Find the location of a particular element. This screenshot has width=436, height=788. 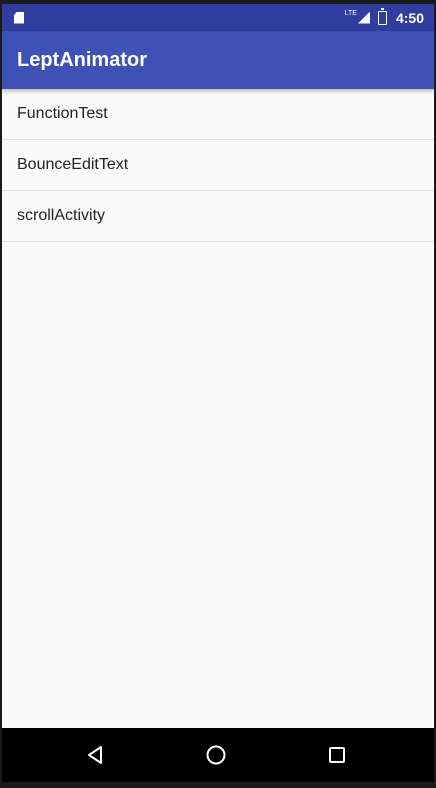

battery-charging-icon is located at coordinates (382, 16).